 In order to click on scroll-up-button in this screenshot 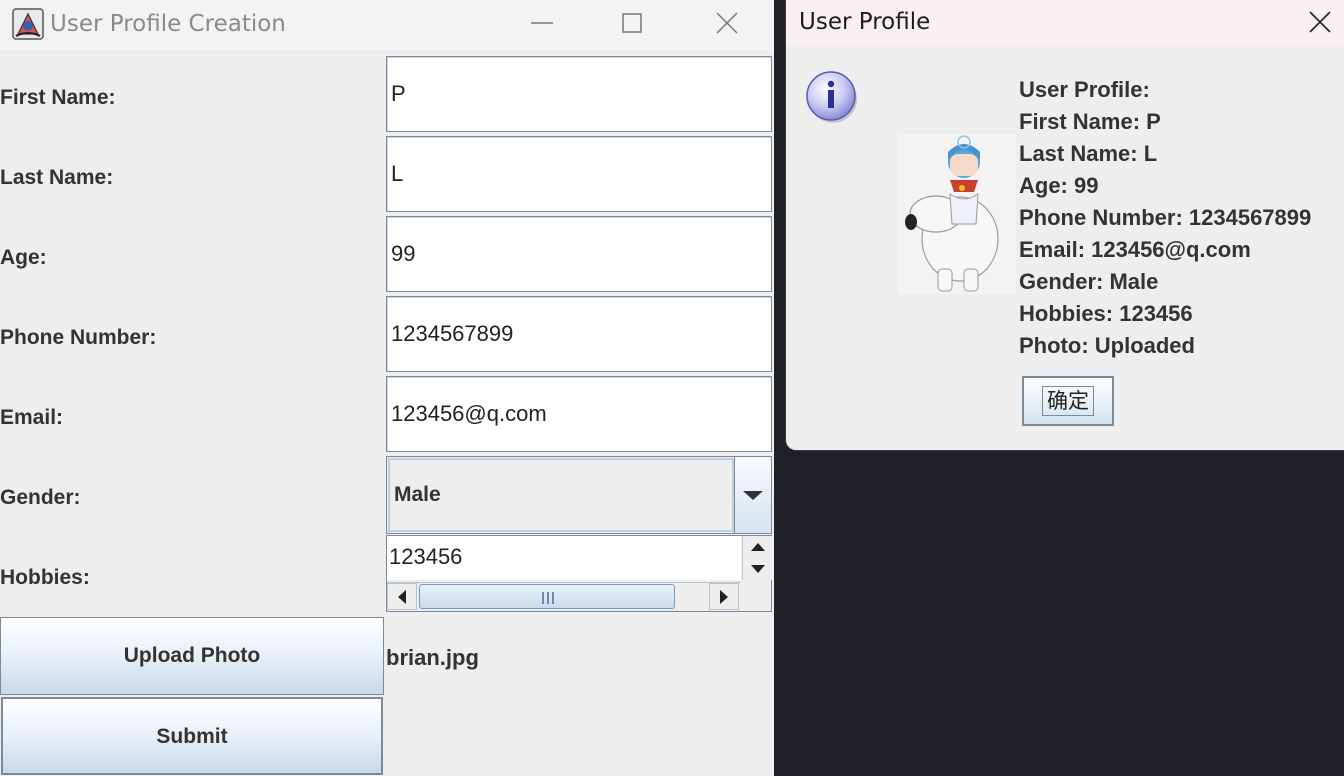, I will do `click(757, 547)`.